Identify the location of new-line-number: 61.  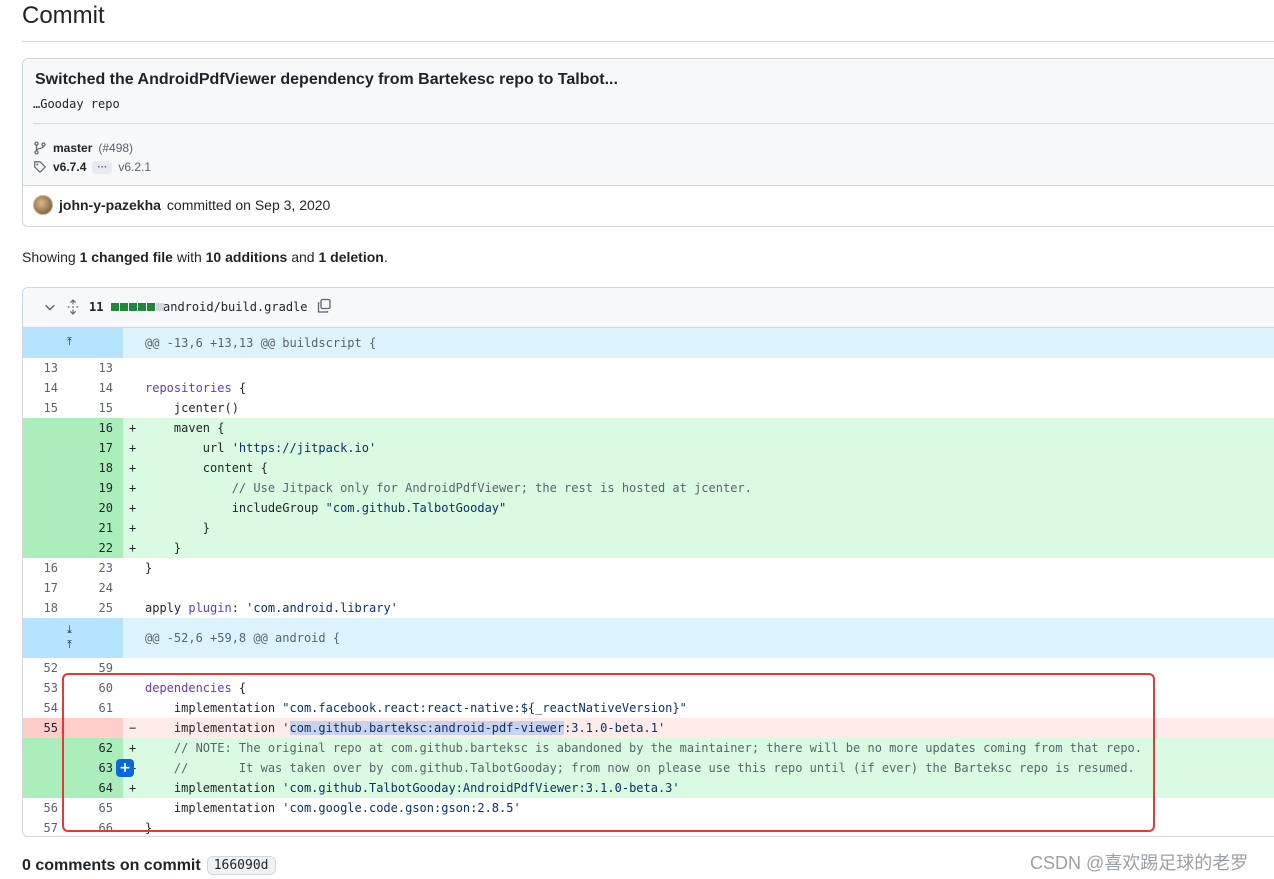
(95, 708).